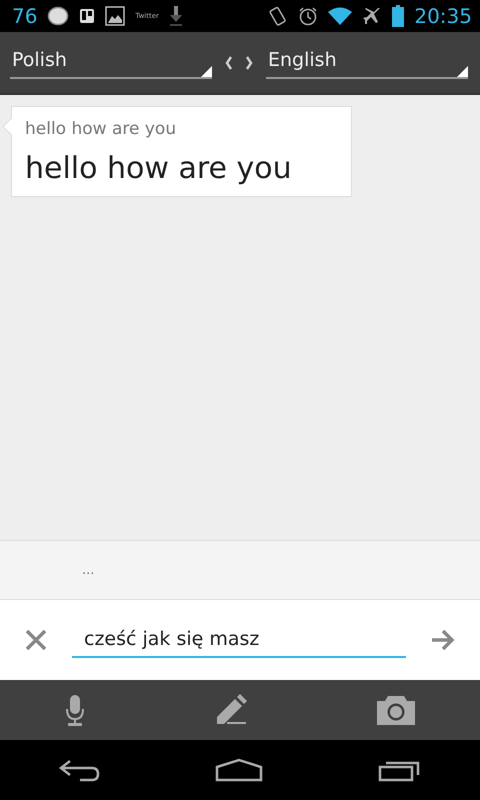 This screenshot has height=800, width=480. I want to click on vibrate-icon, so click(278, 16).